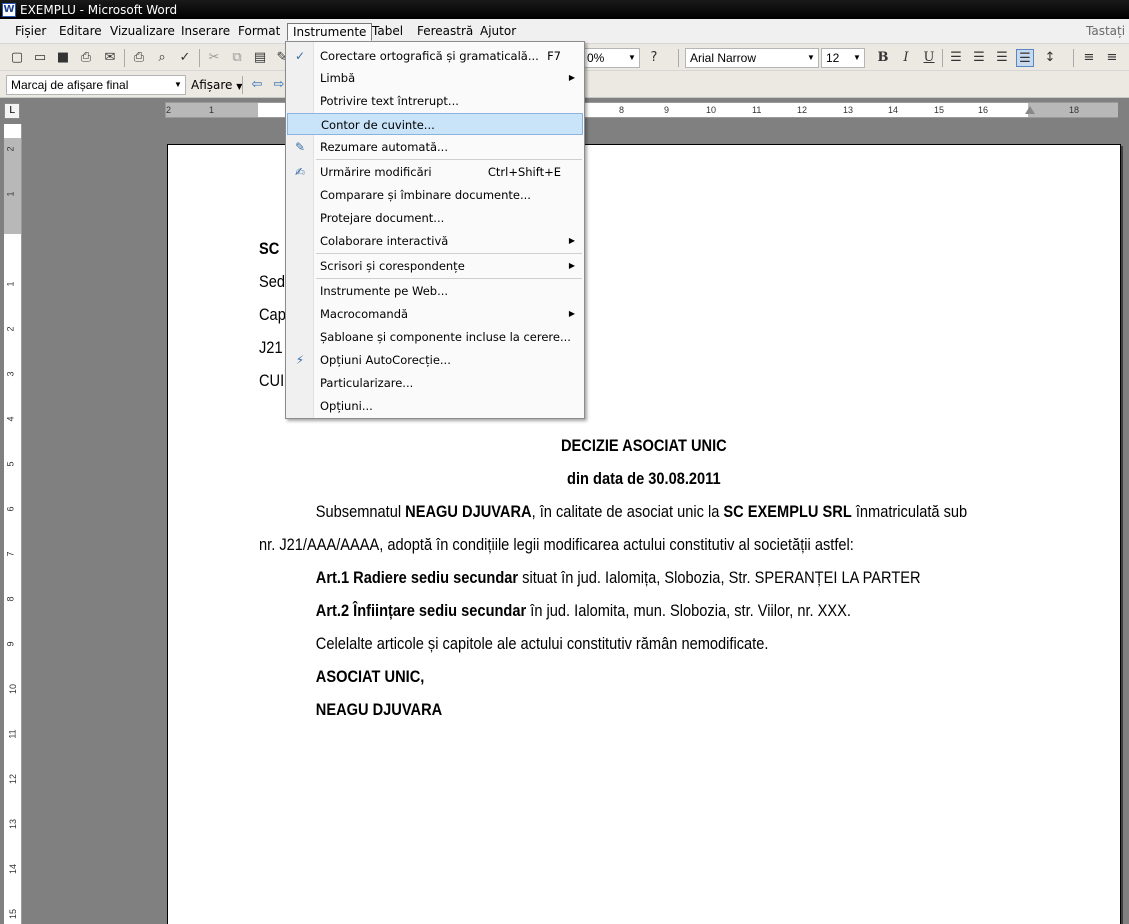  I want to click on top-margin-area, so click(12, 186).